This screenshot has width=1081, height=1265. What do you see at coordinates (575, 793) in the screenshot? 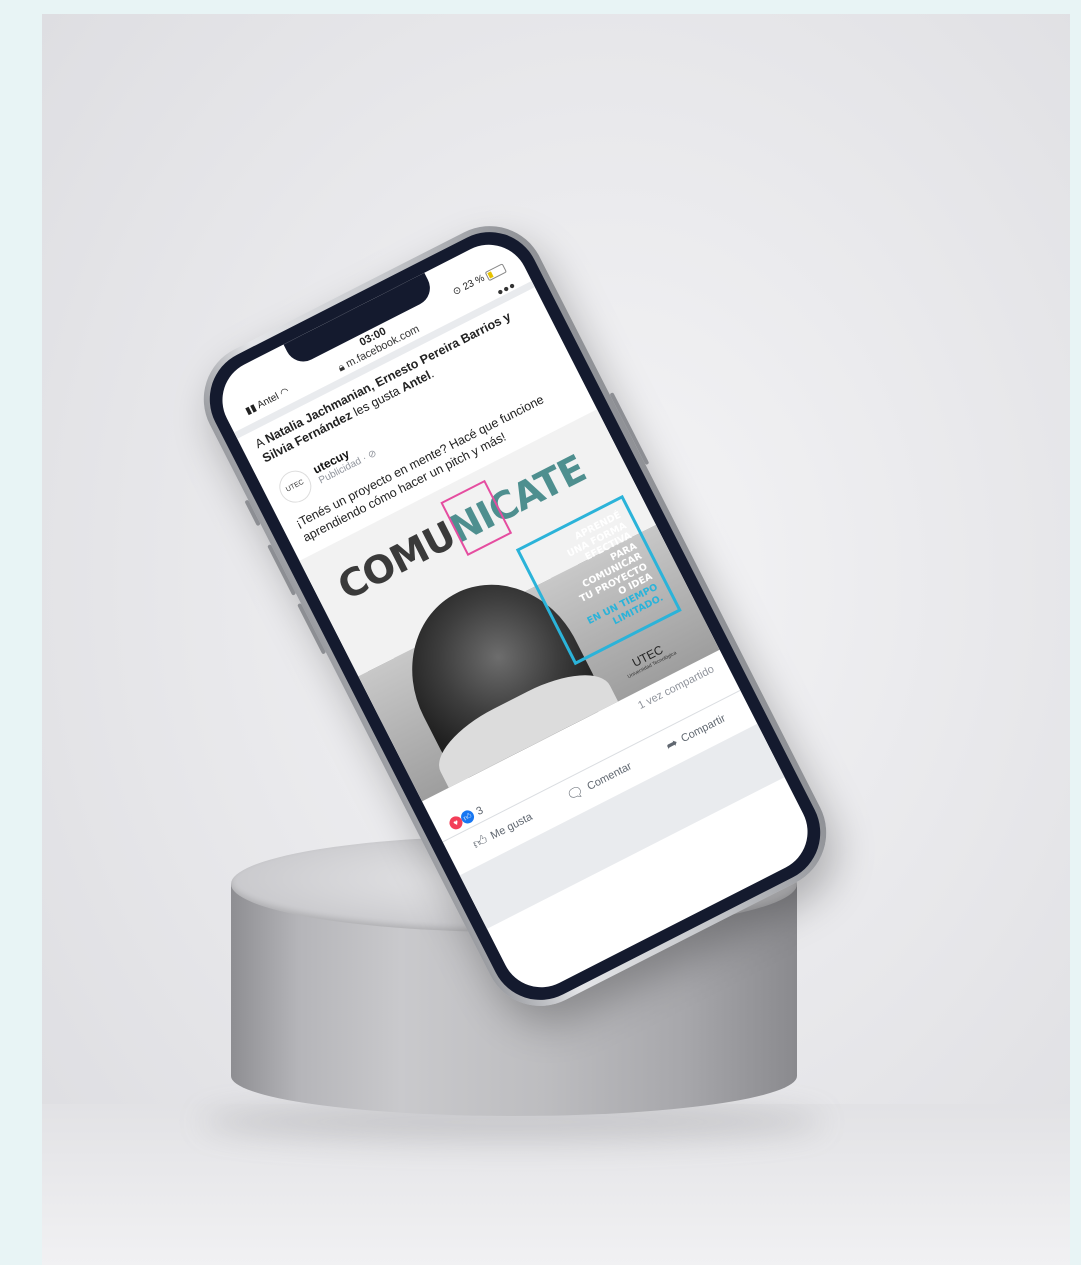
I see `comment-icon: 🗨︎` at bounding box center [575, 793].